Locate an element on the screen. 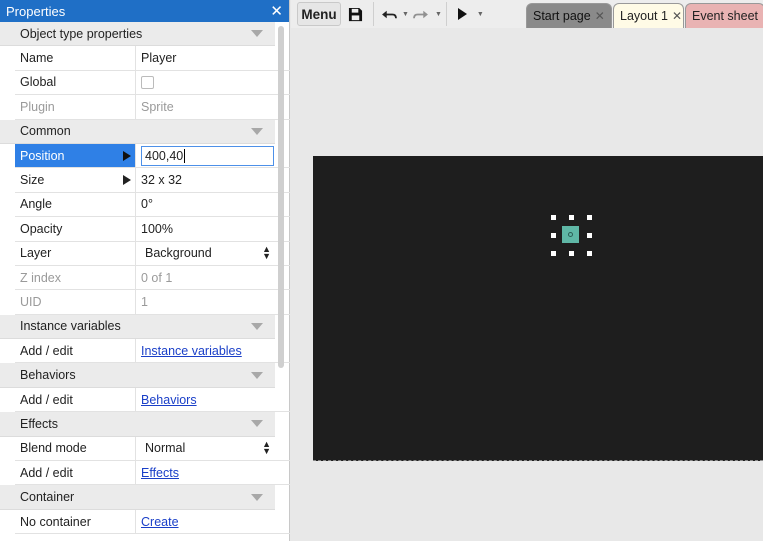  layer-select-value: Background is located at coordinates (178, 253).